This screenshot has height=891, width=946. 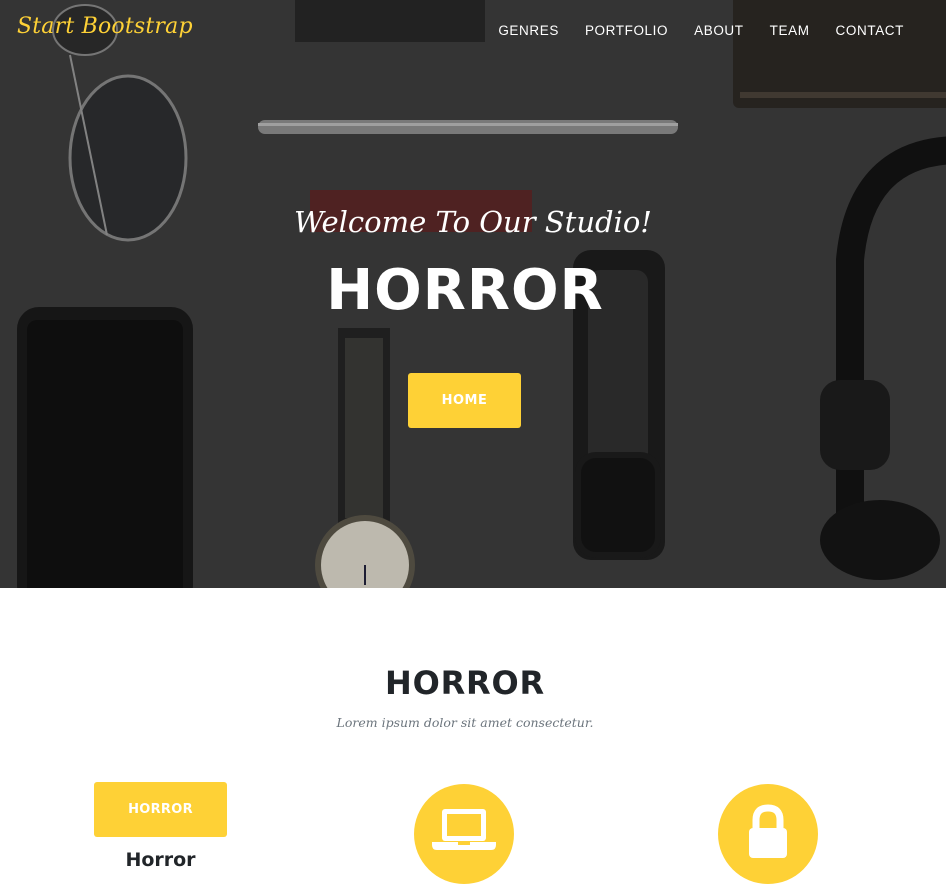 I want to click on hero-home-button: HOME, so click(x=464, y=400).